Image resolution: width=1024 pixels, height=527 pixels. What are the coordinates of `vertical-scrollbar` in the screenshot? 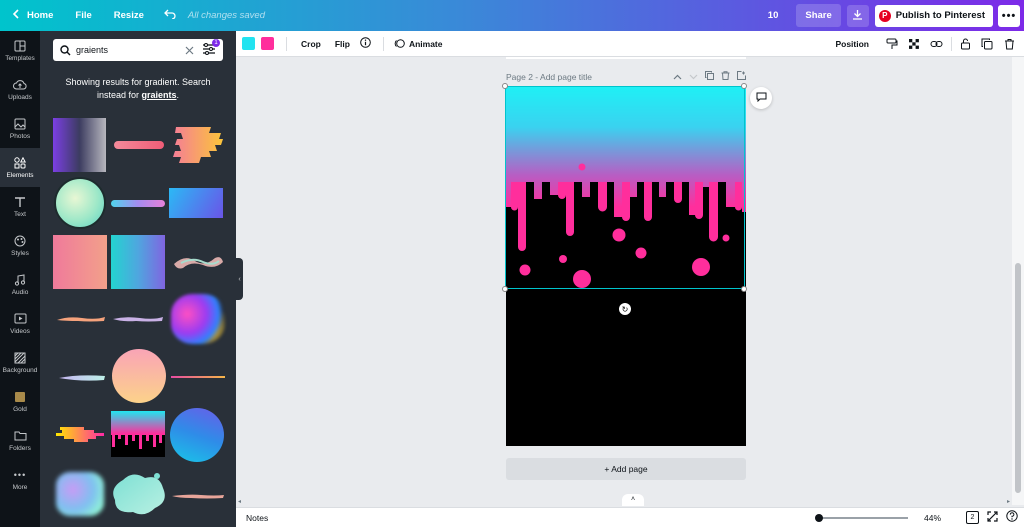 It's located at (1018, 281).